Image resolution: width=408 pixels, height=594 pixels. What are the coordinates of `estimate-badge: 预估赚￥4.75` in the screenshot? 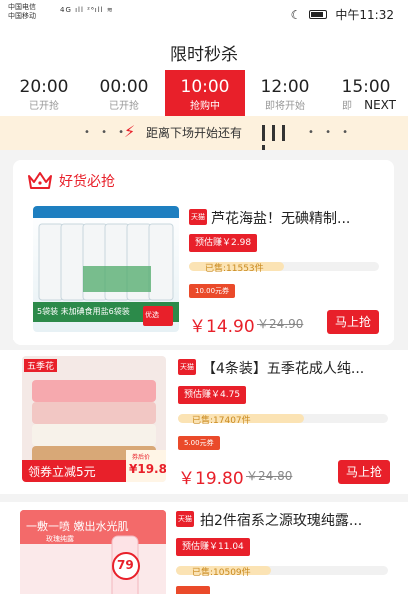 It's located at (212, 395).